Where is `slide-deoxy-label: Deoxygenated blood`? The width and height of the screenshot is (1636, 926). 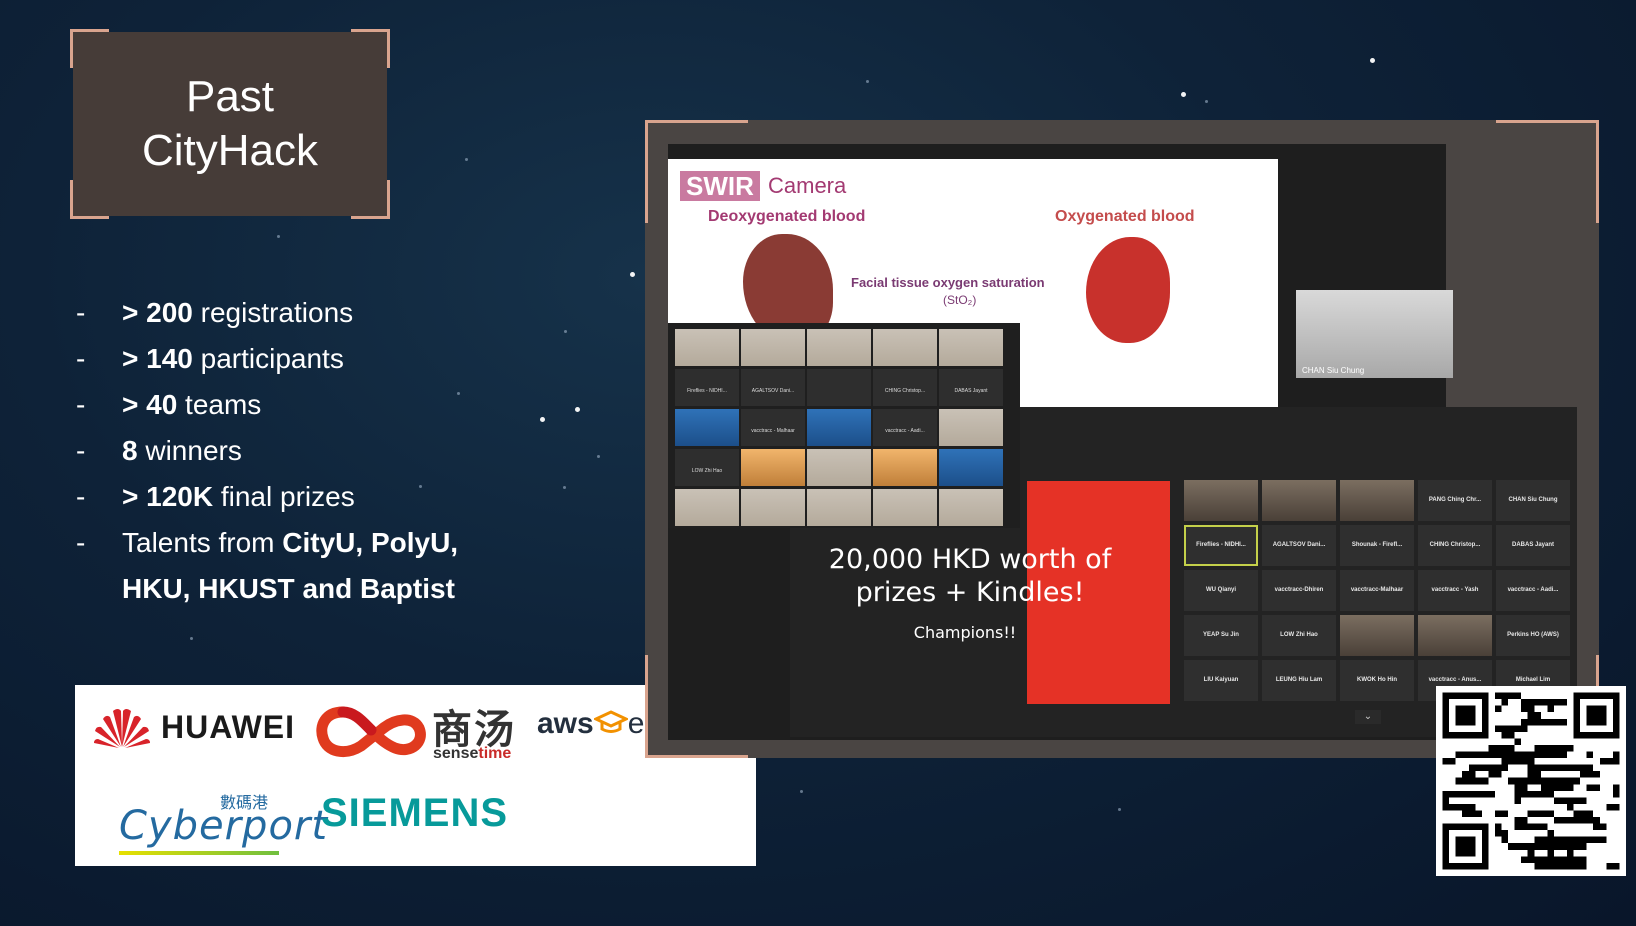
slide-deoxy-label: Deoxygenated blood is located at coordinates (787, 216).